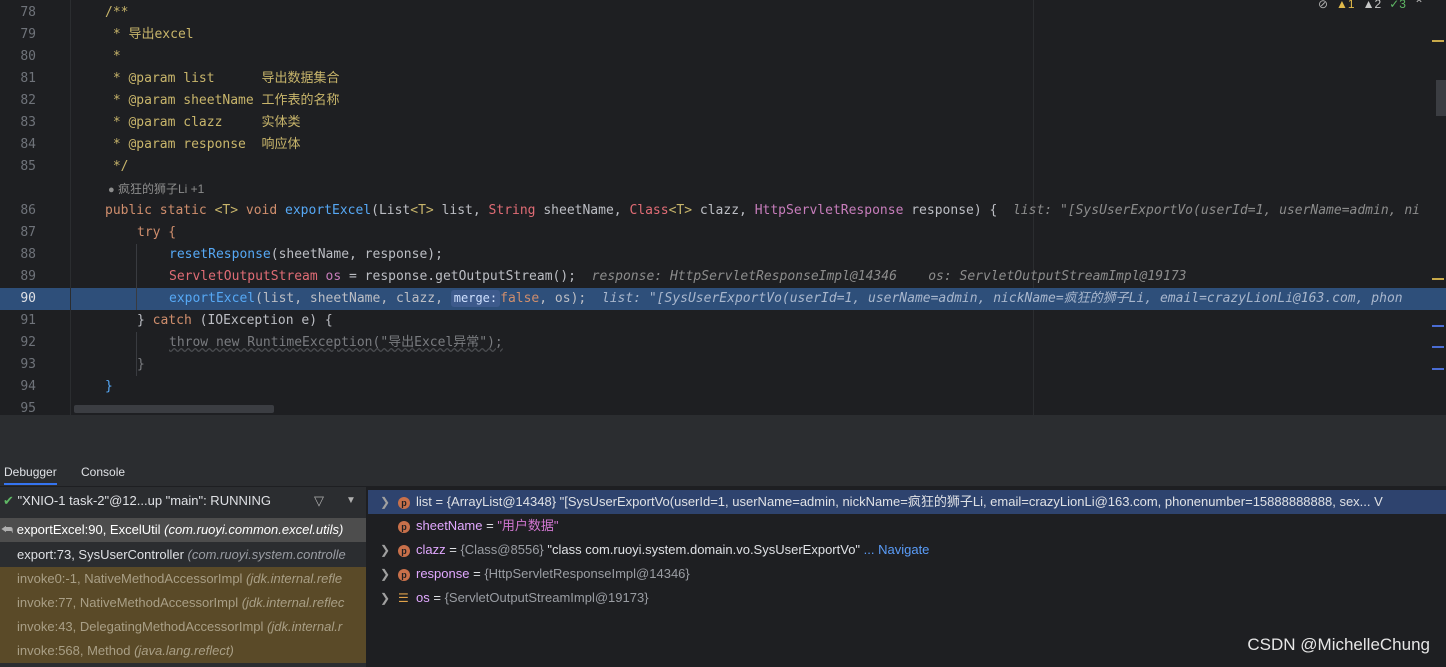 This screenshot has height=667, width=1446. Describe the element at coordinates (1441, 98) in the screenshot. I see `vertical-scrollbar-thumb` at that location.